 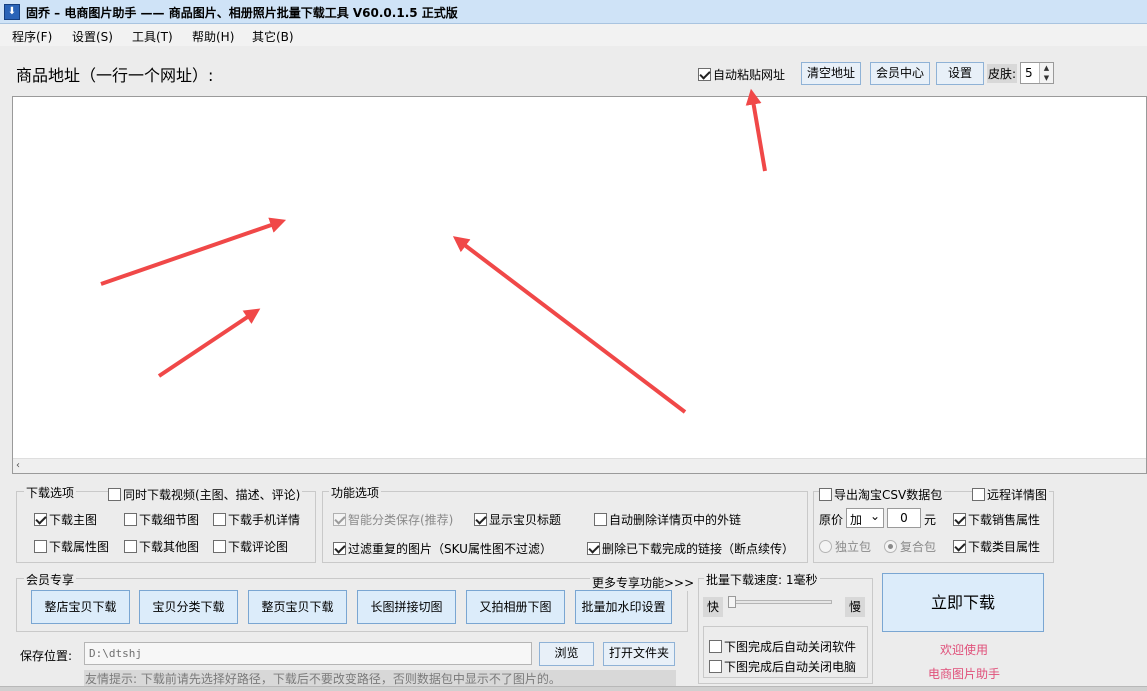 I want to click on checkbox-label: 下载属性图, so click(x=79, y=547).